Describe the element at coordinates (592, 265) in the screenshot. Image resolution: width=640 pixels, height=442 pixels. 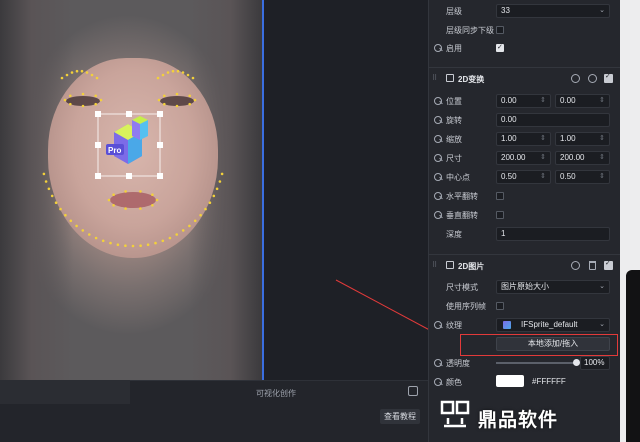
I see `delete-icon` at that location.